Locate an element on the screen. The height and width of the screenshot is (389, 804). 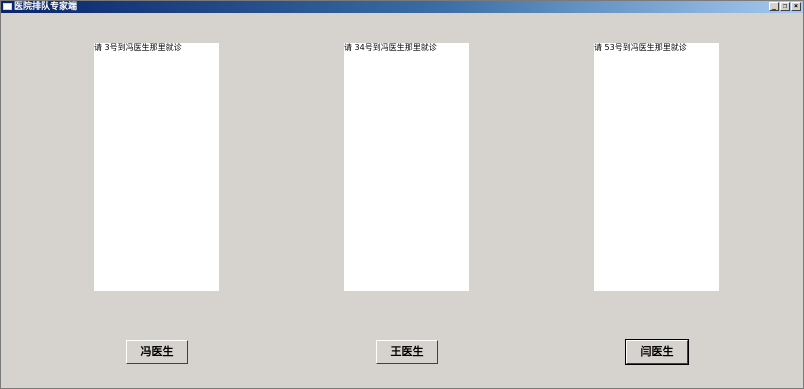
window-icon is located at coordinates (7, 6).